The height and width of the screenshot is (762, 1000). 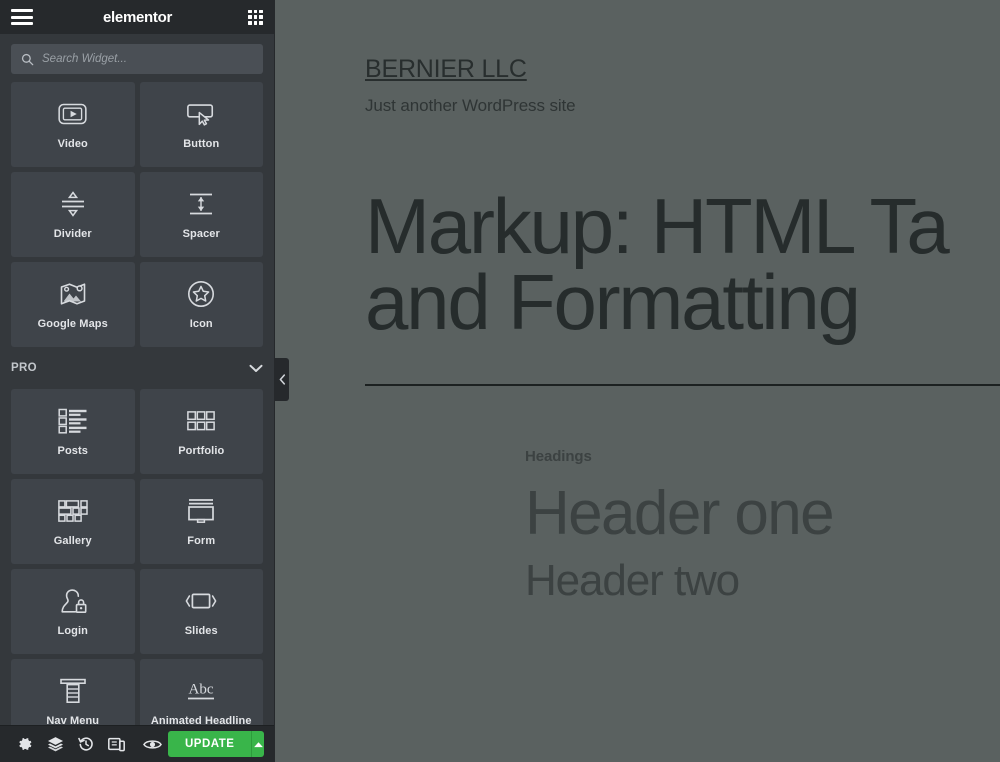 I want to click on widget-card-login: Login, so click(x=73, y=611).